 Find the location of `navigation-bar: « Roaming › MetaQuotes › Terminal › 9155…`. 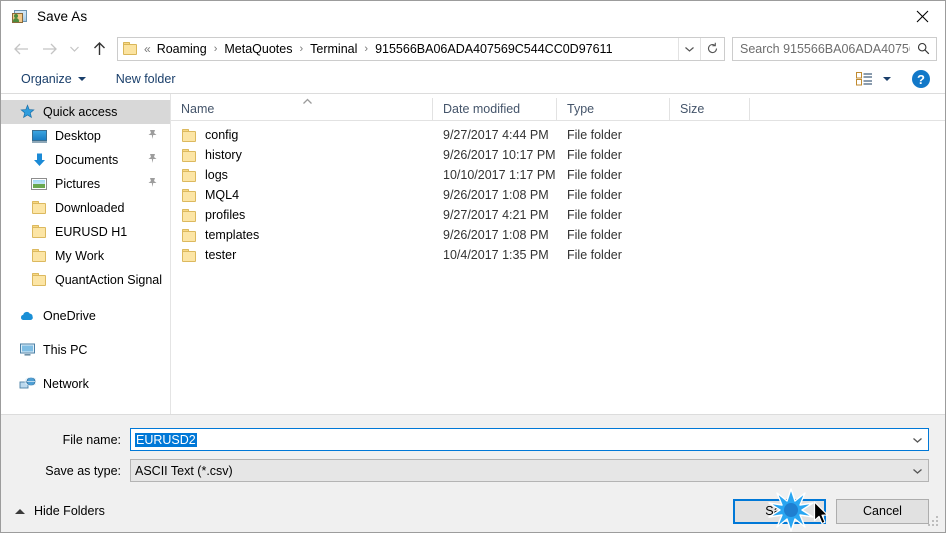

navigation-bar: « Roaming › MetaQuotes › Terminal › 9155… is located at coordinates (473, 48).